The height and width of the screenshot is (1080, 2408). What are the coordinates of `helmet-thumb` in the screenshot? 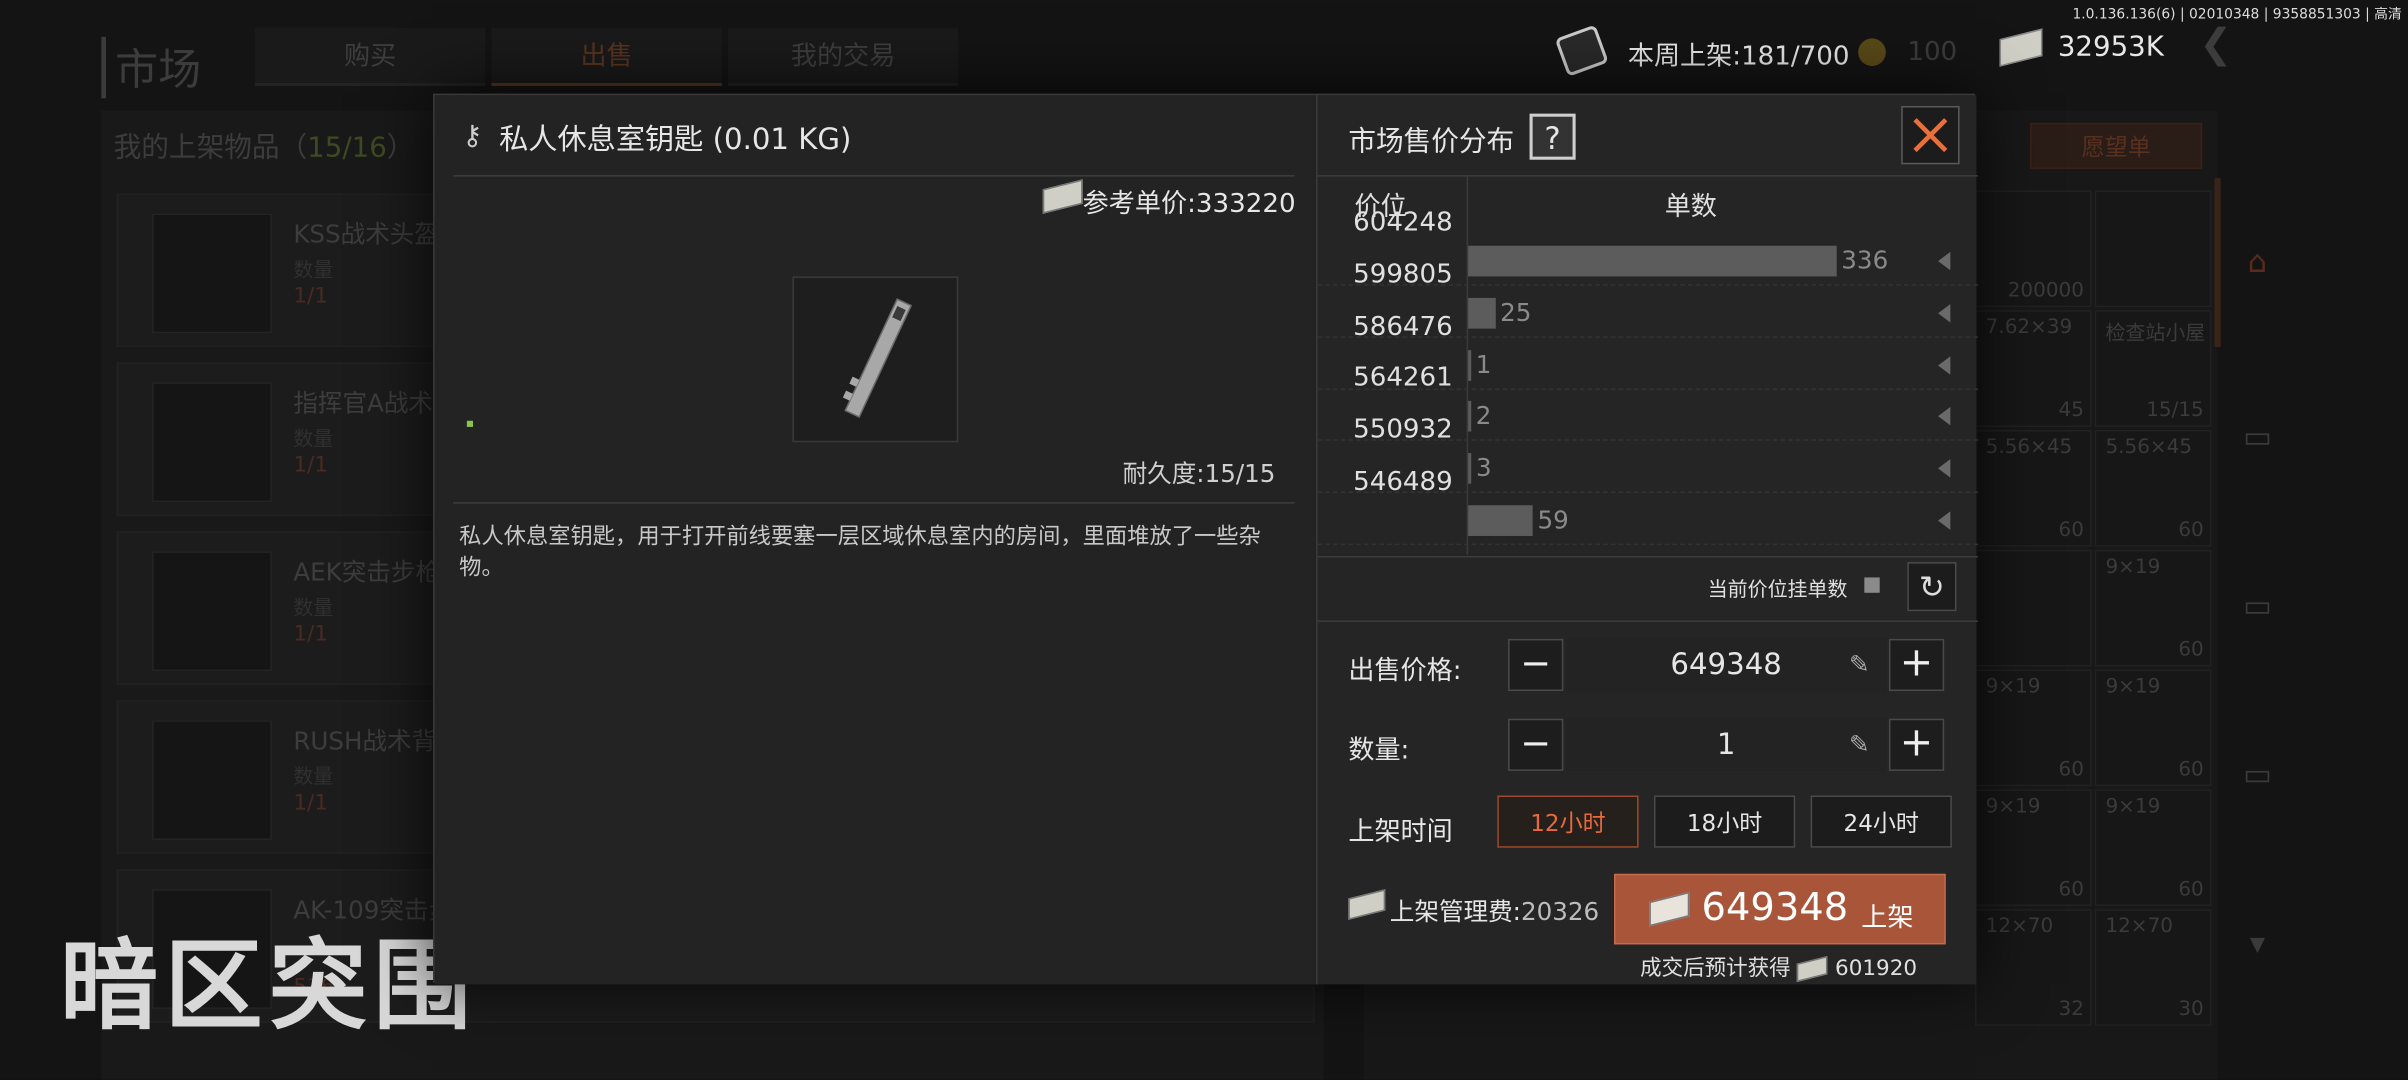 It's located at (212, 273).